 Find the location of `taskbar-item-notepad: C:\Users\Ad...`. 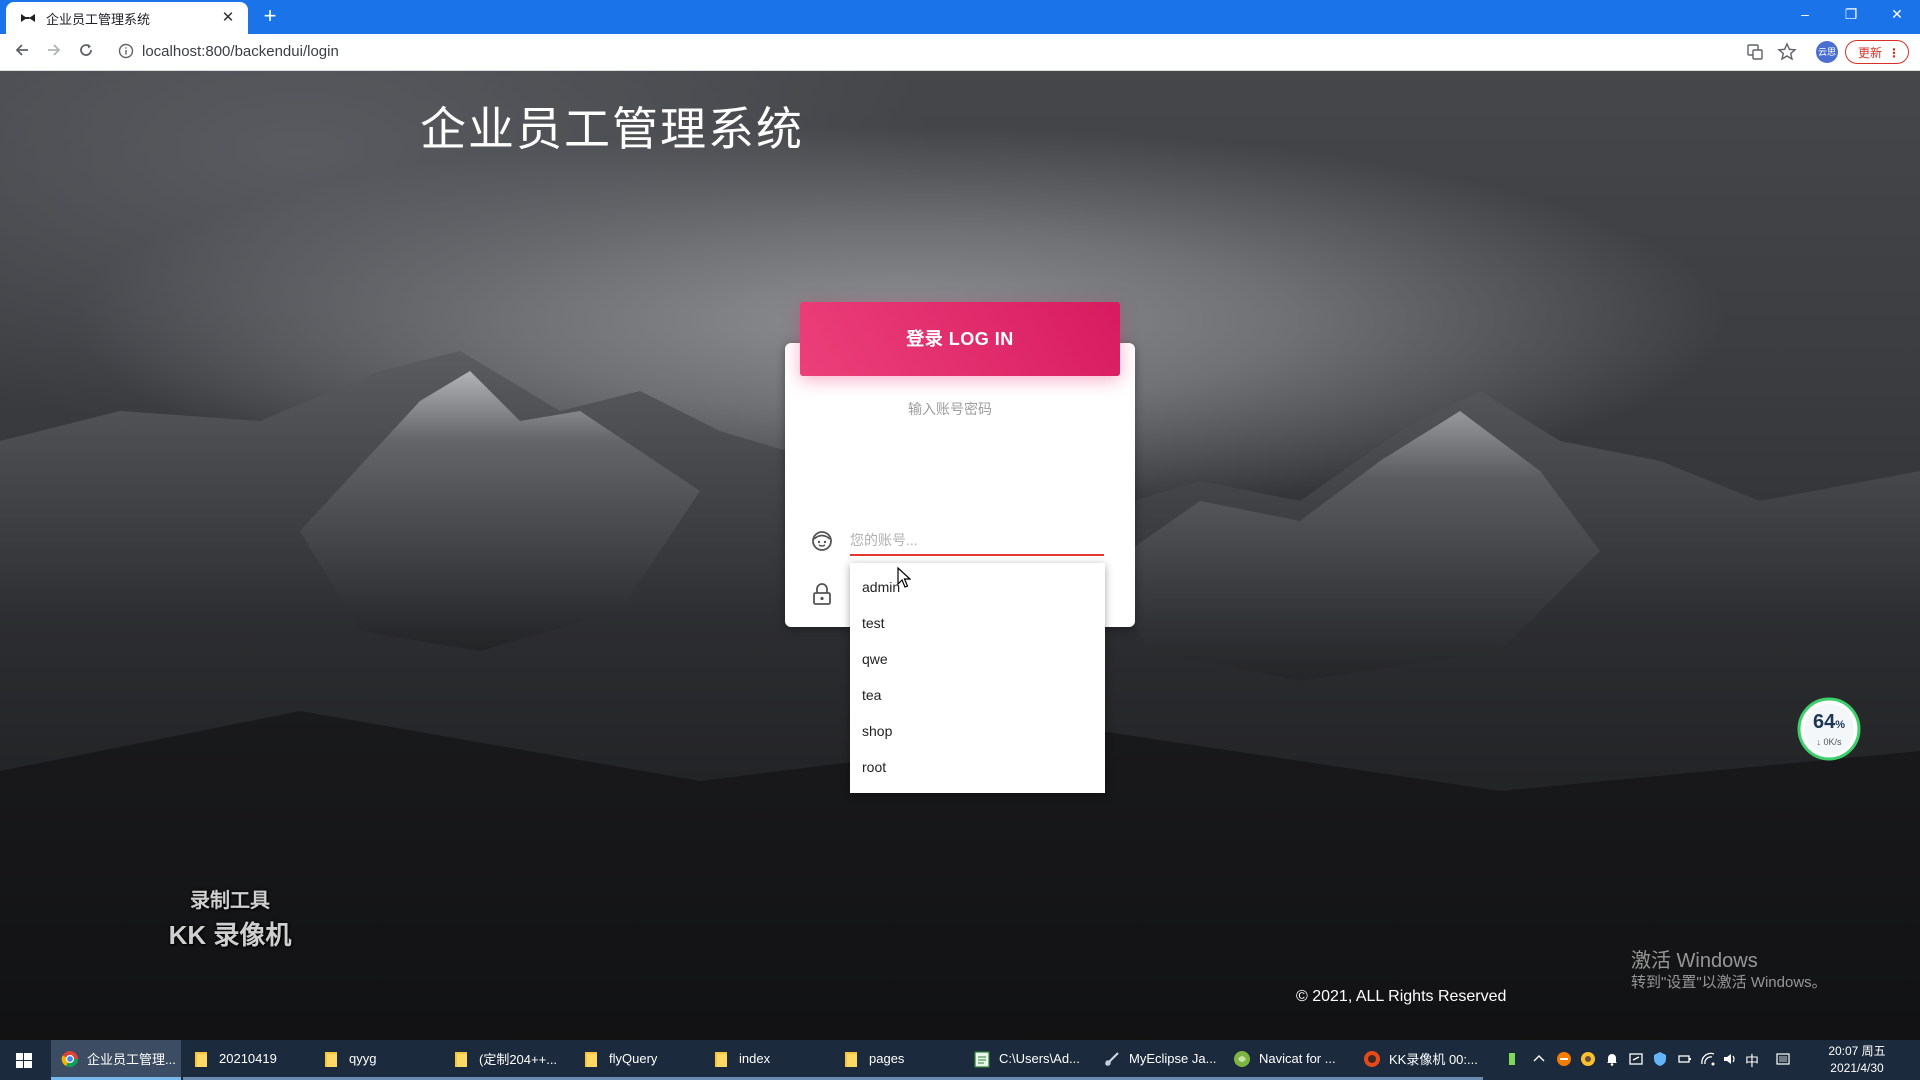

taskbar-item-notepad: C:\Users\Ad... is located at coordinates (1028, 1060).